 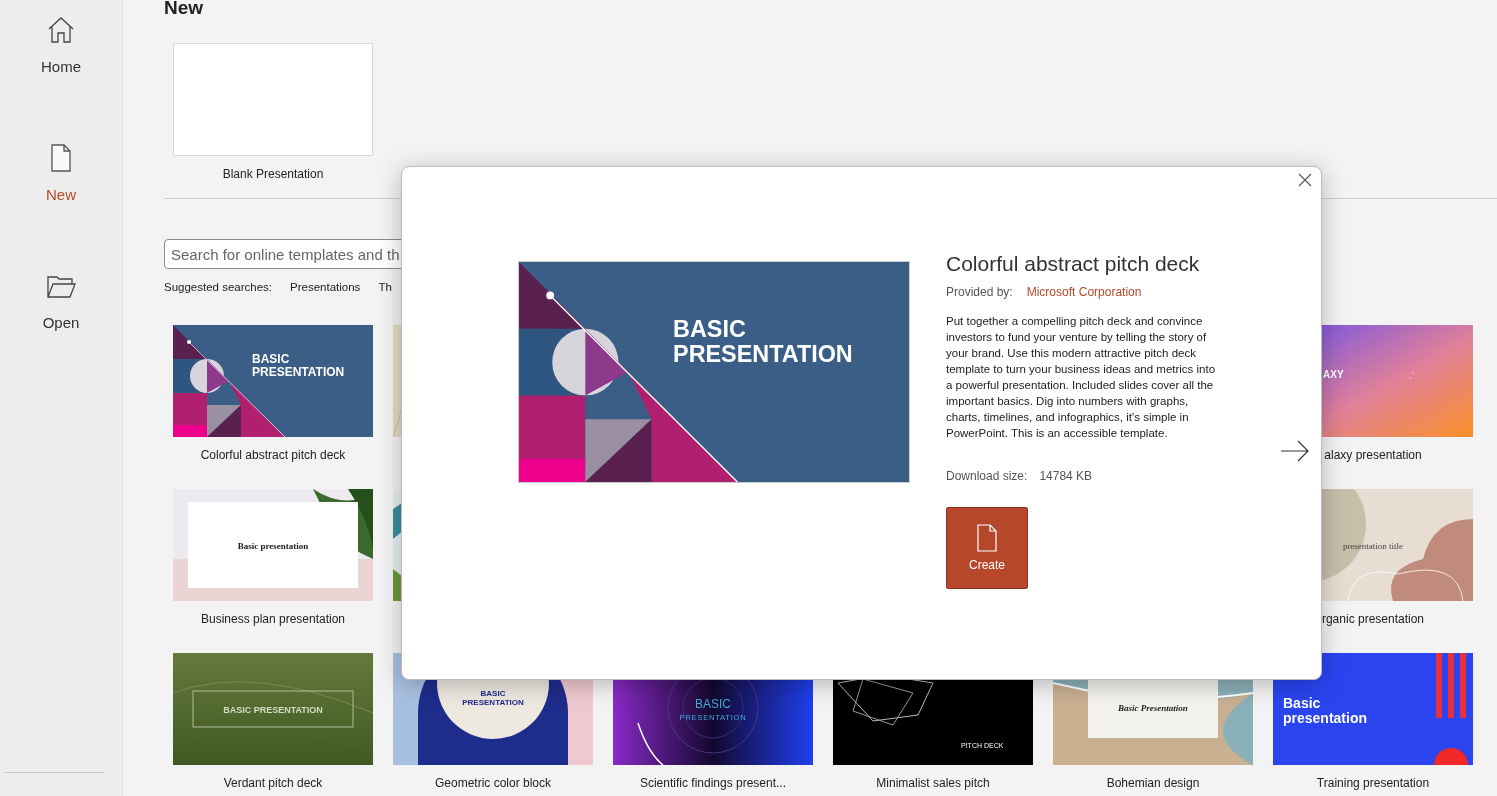 I want to click on template-title: Verdant pitch deck, so click(x=273, y=783).